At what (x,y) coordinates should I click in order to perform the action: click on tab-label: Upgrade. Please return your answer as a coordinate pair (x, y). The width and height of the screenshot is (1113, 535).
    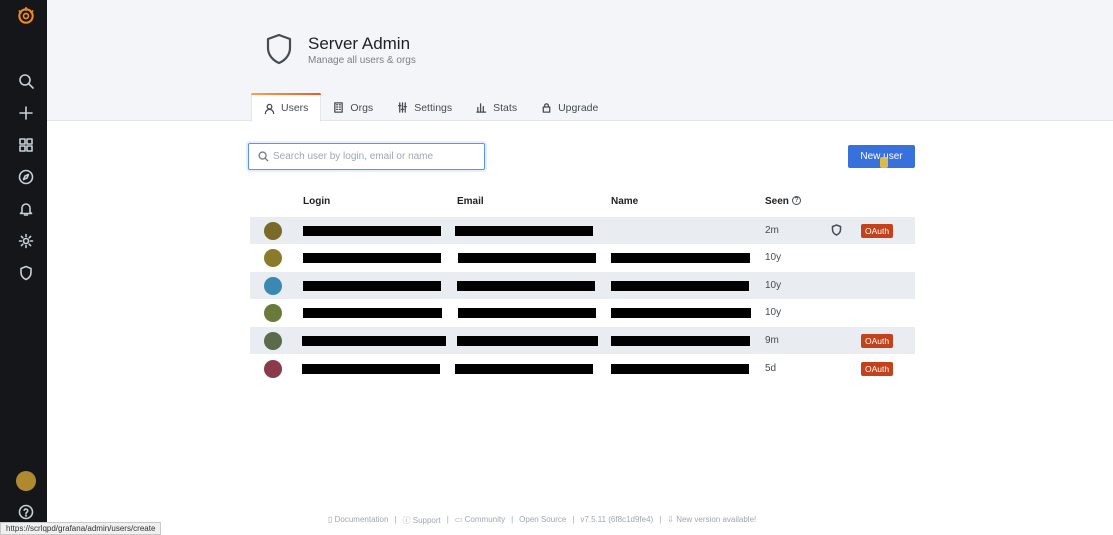
    Looking at the image, I should click on (578, 107).